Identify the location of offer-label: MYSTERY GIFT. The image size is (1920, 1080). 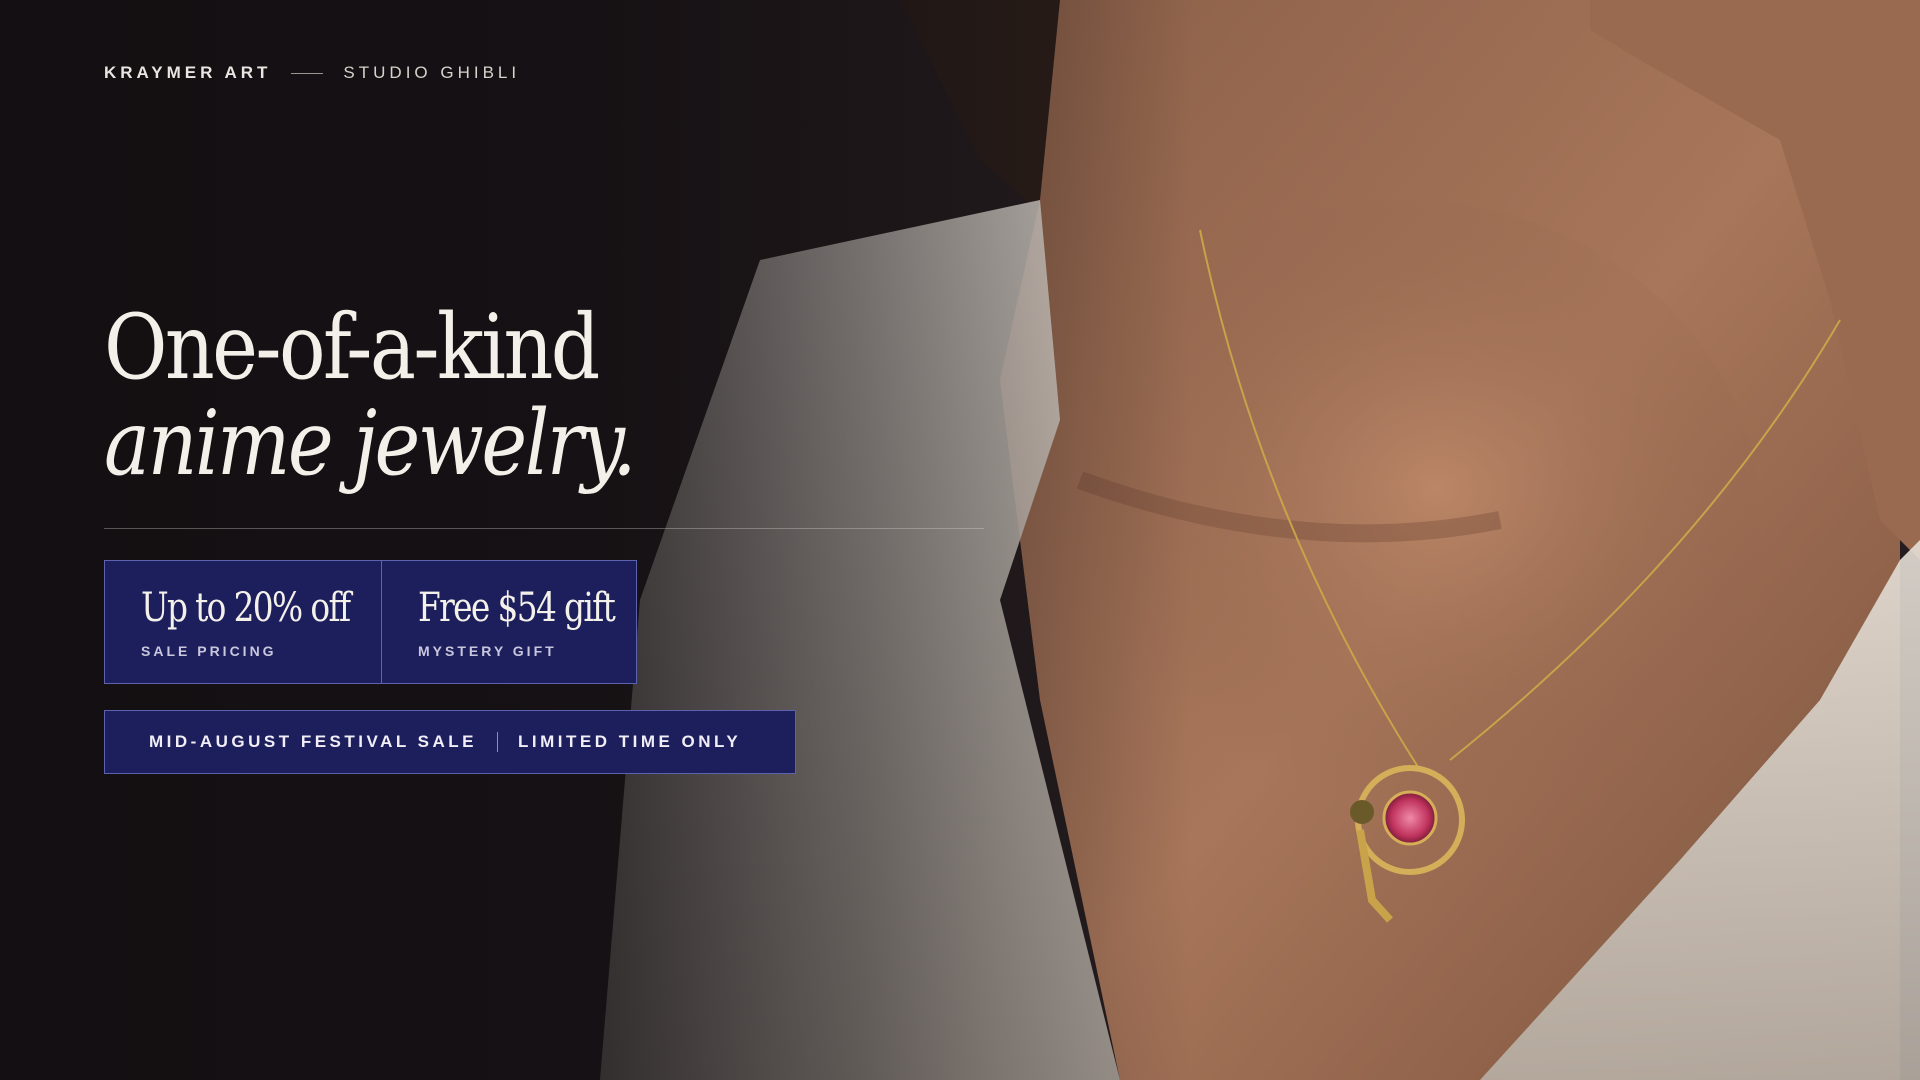
(487, 651).